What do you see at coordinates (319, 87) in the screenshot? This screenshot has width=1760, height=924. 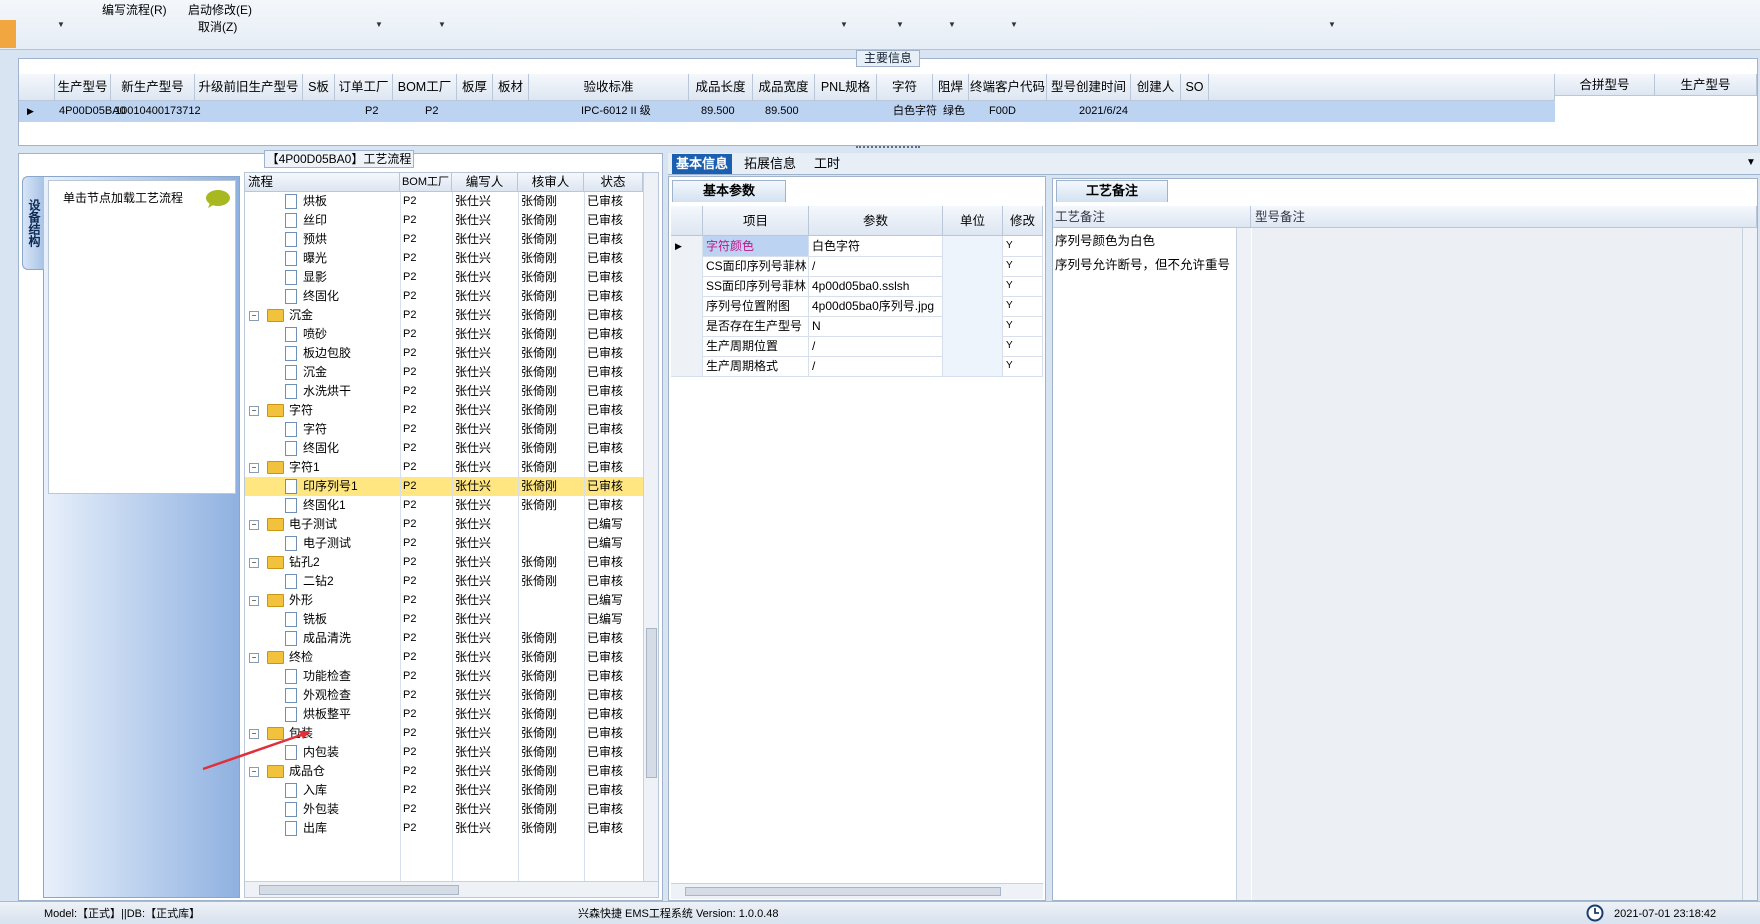 I see `col-header: S板` at bounding box center [319, 87].